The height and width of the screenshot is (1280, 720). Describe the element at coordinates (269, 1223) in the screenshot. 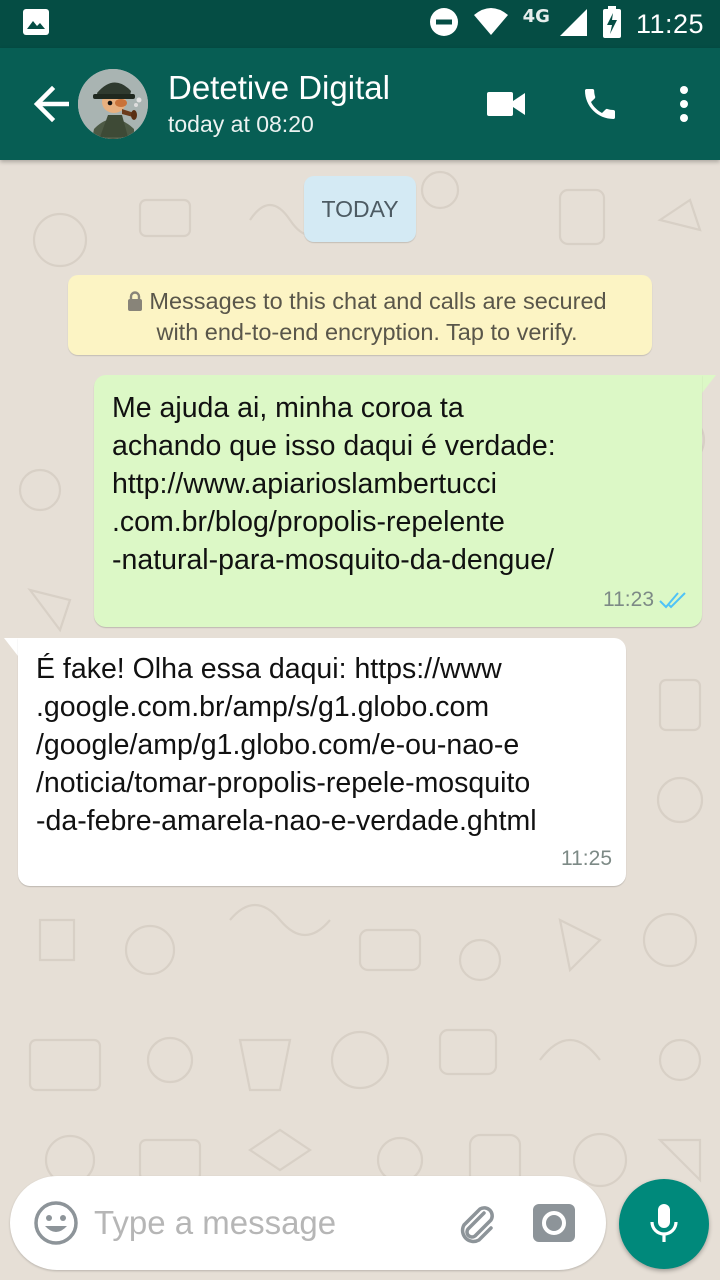

I see `message-input` at that location.